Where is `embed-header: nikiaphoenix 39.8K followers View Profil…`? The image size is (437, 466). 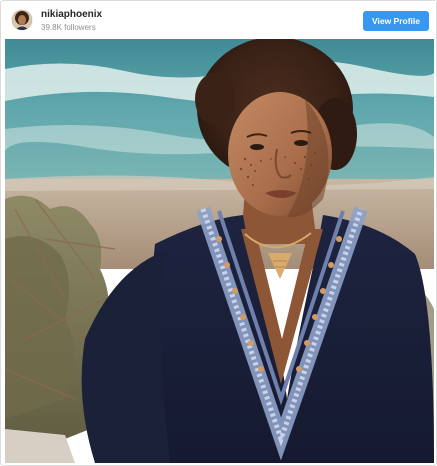 embed-header: nikiaphoenix 39.8K followers View Profil… is located at coordinates (218, 20).